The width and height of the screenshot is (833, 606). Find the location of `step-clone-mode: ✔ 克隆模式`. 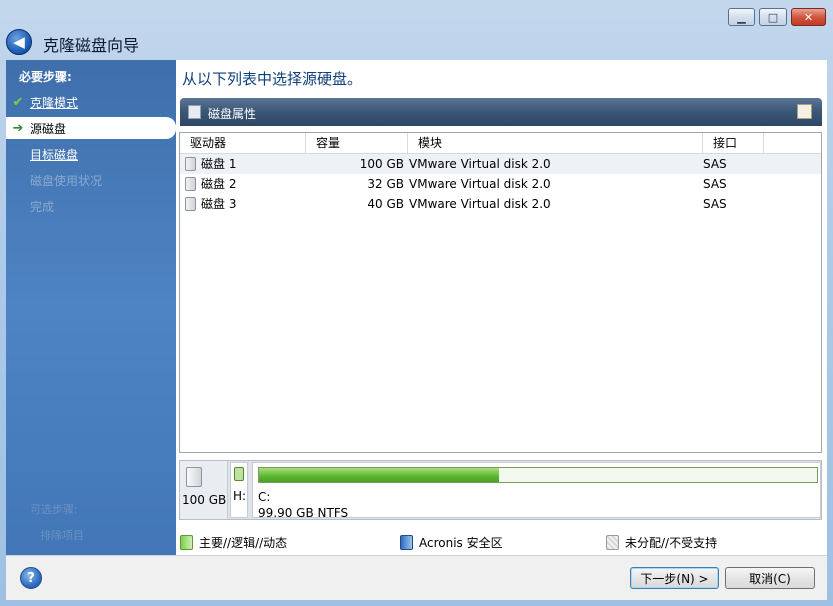

step-clone-mode: ✔ 克隆模式 is located at coordinates (91, 102).